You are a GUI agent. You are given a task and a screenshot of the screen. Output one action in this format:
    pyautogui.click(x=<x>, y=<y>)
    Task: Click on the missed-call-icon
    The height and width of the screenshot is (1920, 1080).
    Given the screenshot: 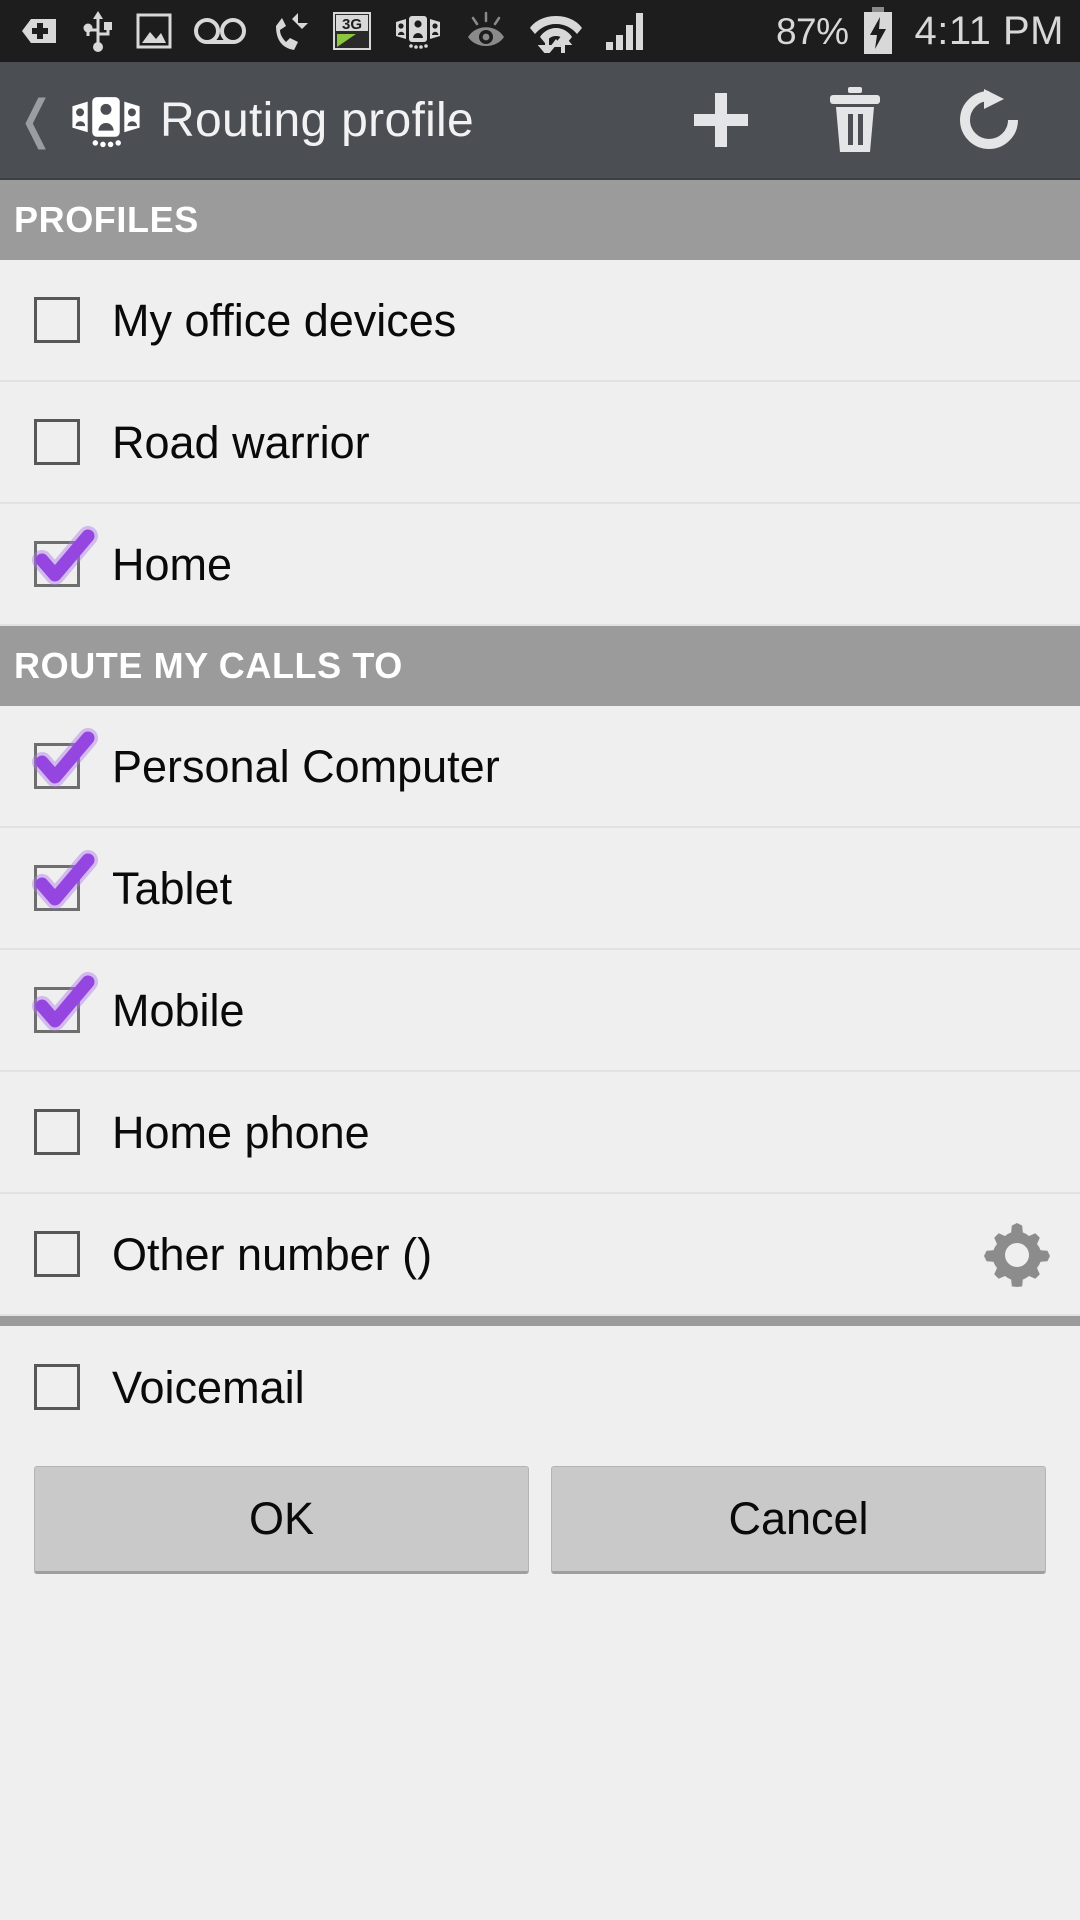 What is the action you would take?
    pyautogui.click(x=292, y=31)
    